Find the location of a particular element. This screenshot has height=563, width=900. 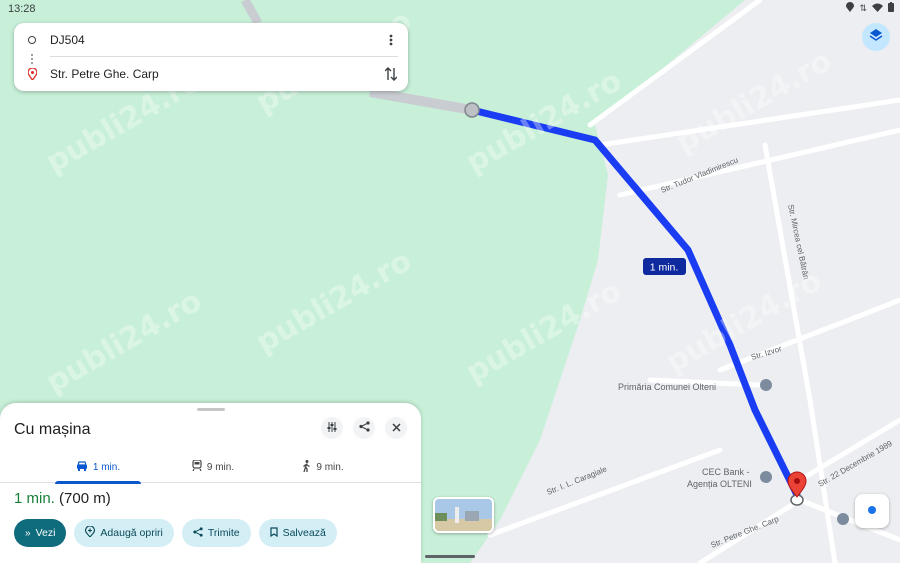

tab-label: 1 min. is located at coordinates (106, 467).